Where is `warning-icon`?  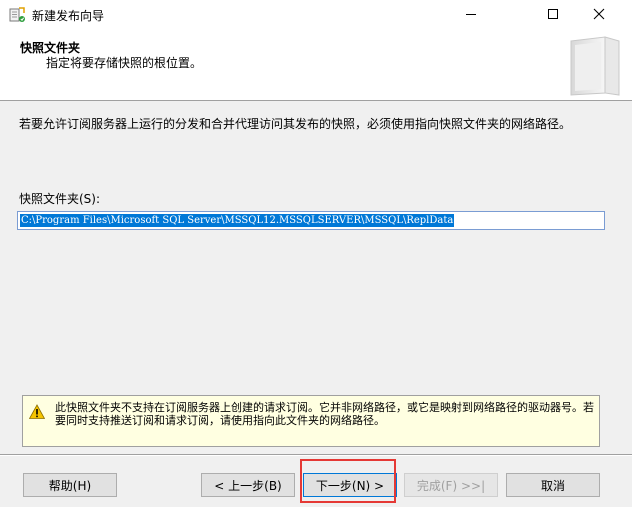
warning-icon is located at coordinates (37, 412).